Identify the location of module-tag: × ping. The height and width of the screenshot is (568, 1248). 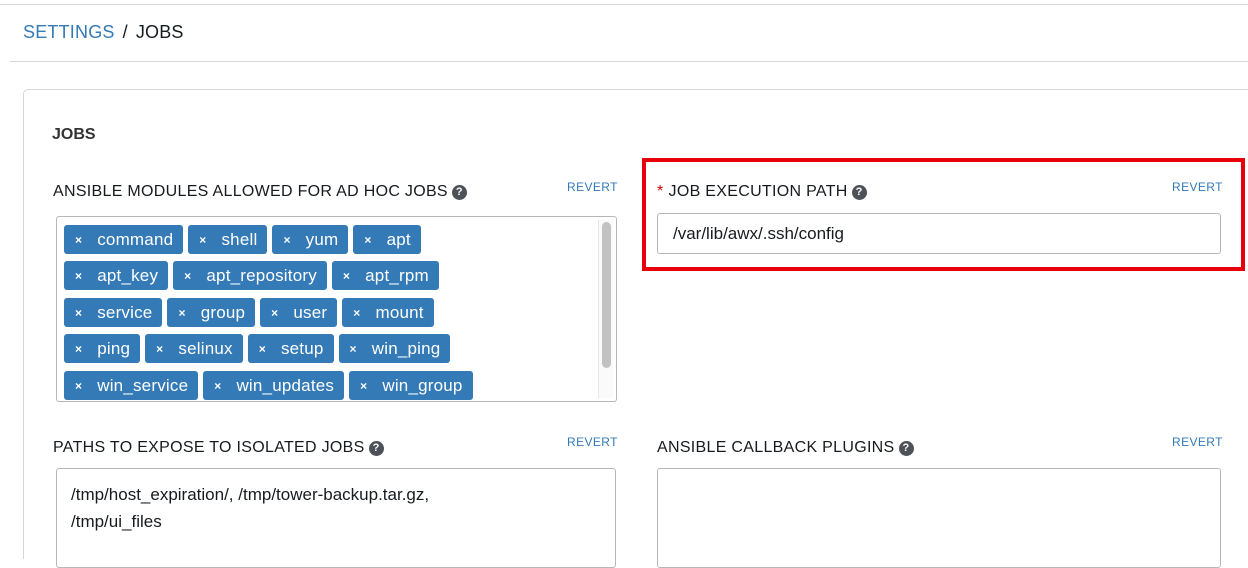
(102, 349).